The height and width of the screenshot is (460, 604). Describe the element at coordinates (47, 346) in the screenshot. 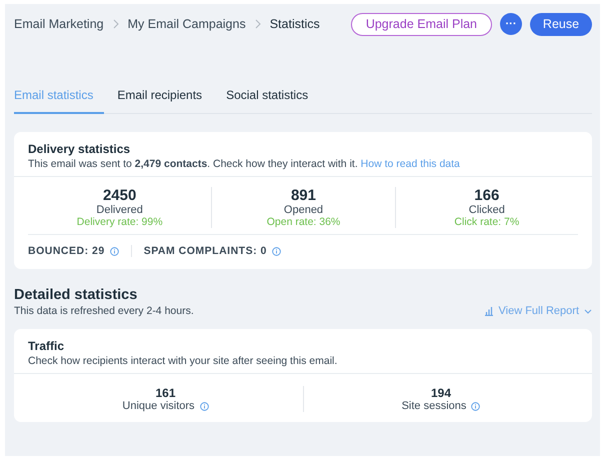

I see `card-title: Traffic` at that location.